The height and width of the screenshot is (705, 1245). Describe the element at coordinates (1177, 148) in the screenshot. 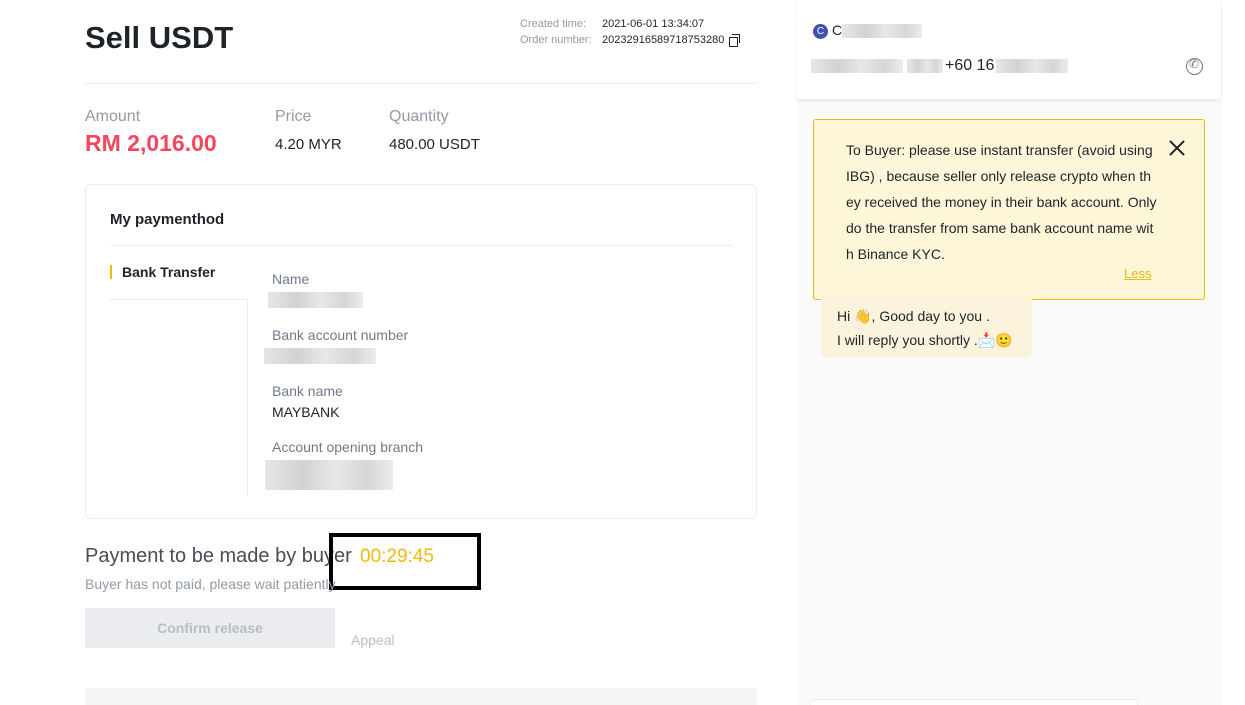

I see `close-icon` at that location.